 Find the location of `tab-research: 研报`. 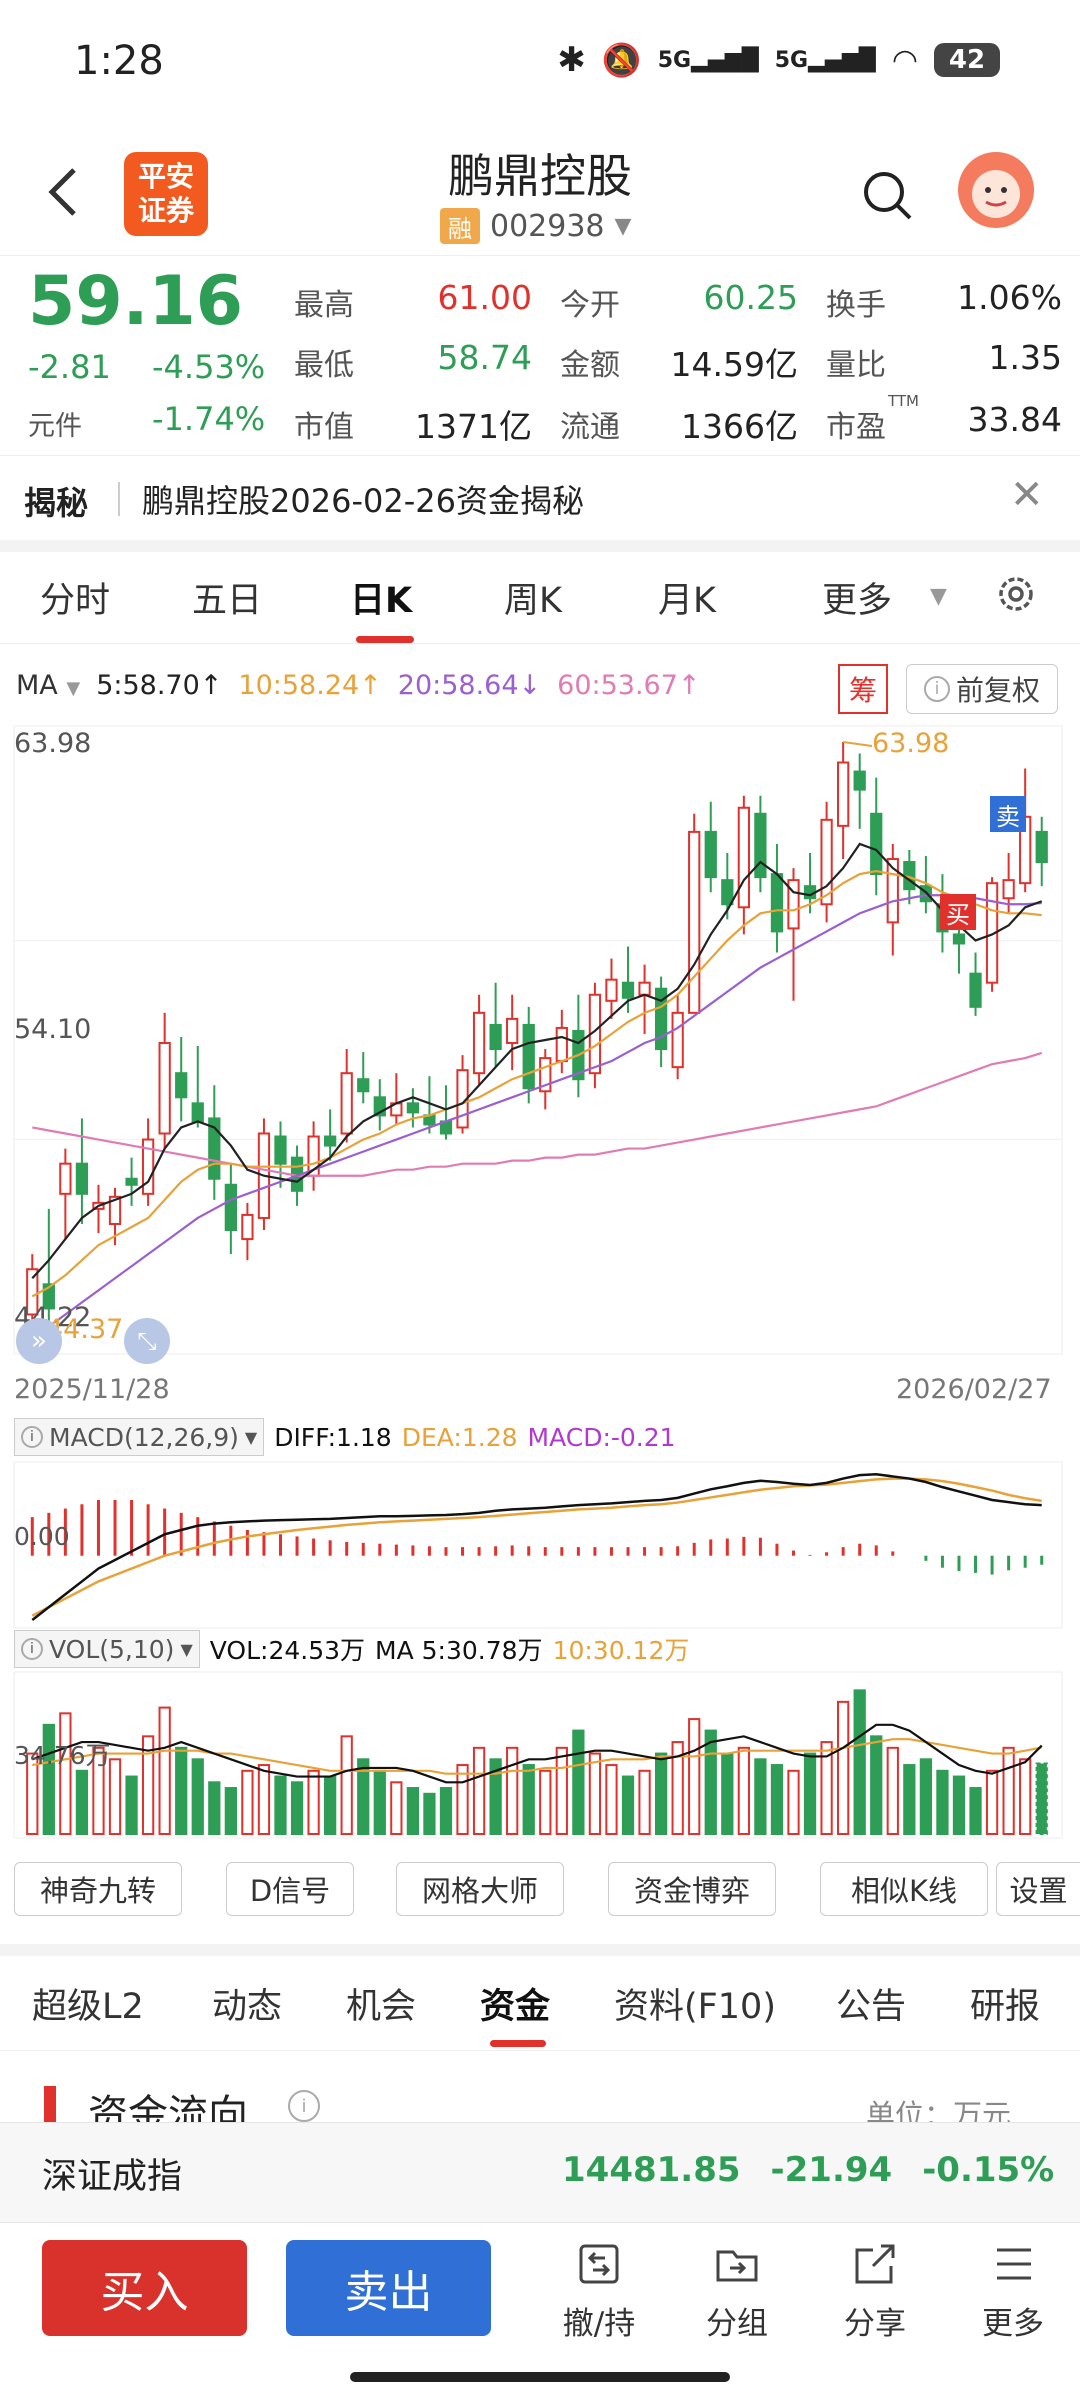

tab-research: 研报 is located at coordinates (1005, 2003).